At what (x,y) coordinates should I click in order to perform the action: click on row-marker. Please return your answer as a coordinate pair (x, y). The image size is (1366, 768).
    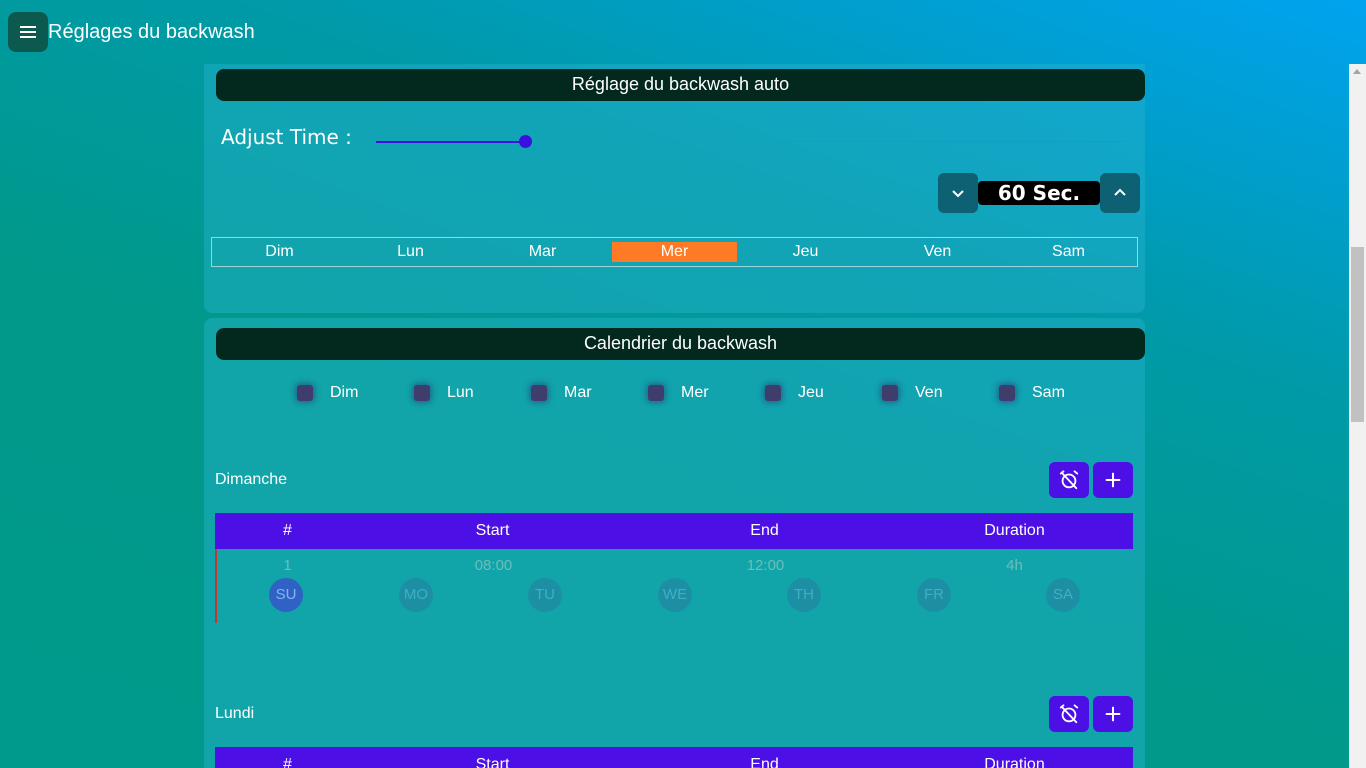
    Looking at the image, I should click on (216, 586).